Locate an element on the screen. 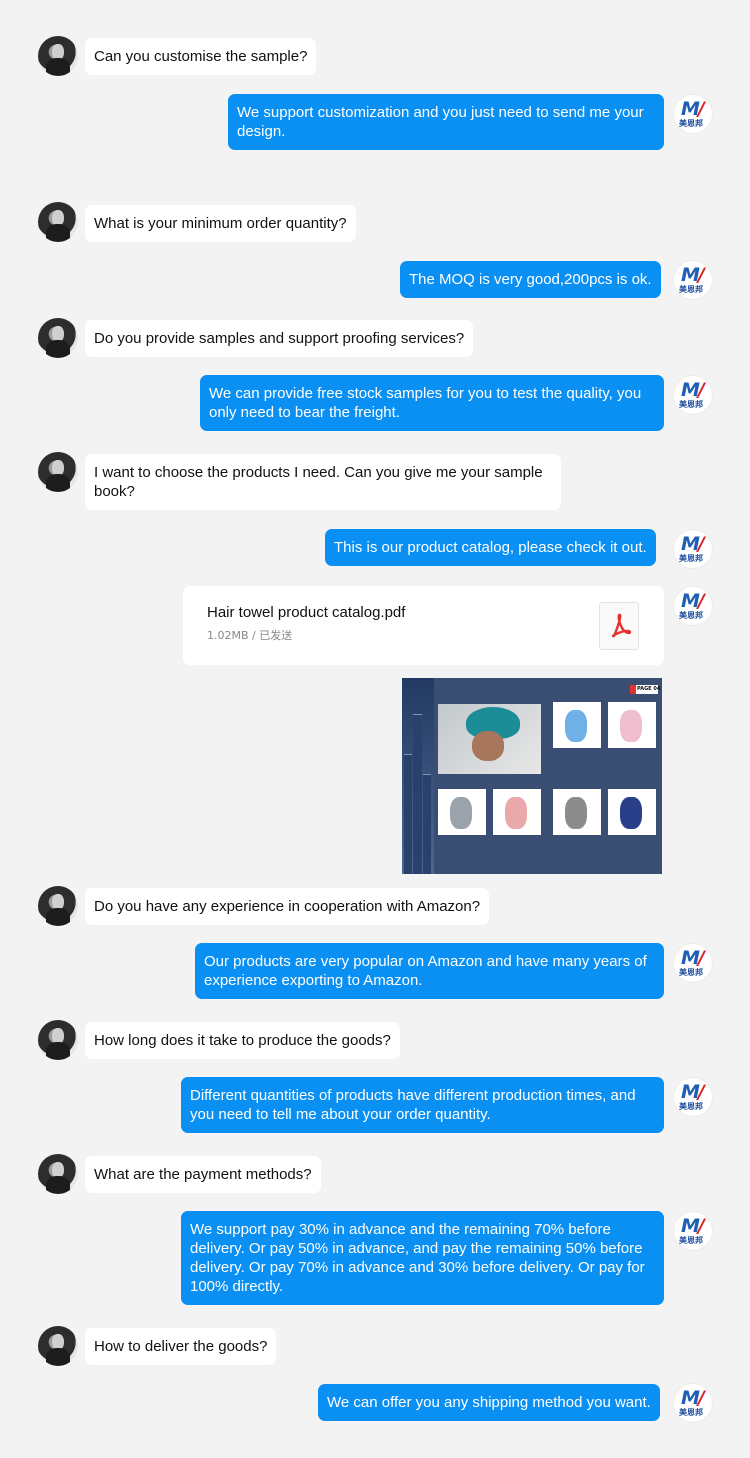 The height and width of the screenshot is (1458, 750). message-bubble-incoming: What are the payment methods? is located at coordinates (203, 1174).